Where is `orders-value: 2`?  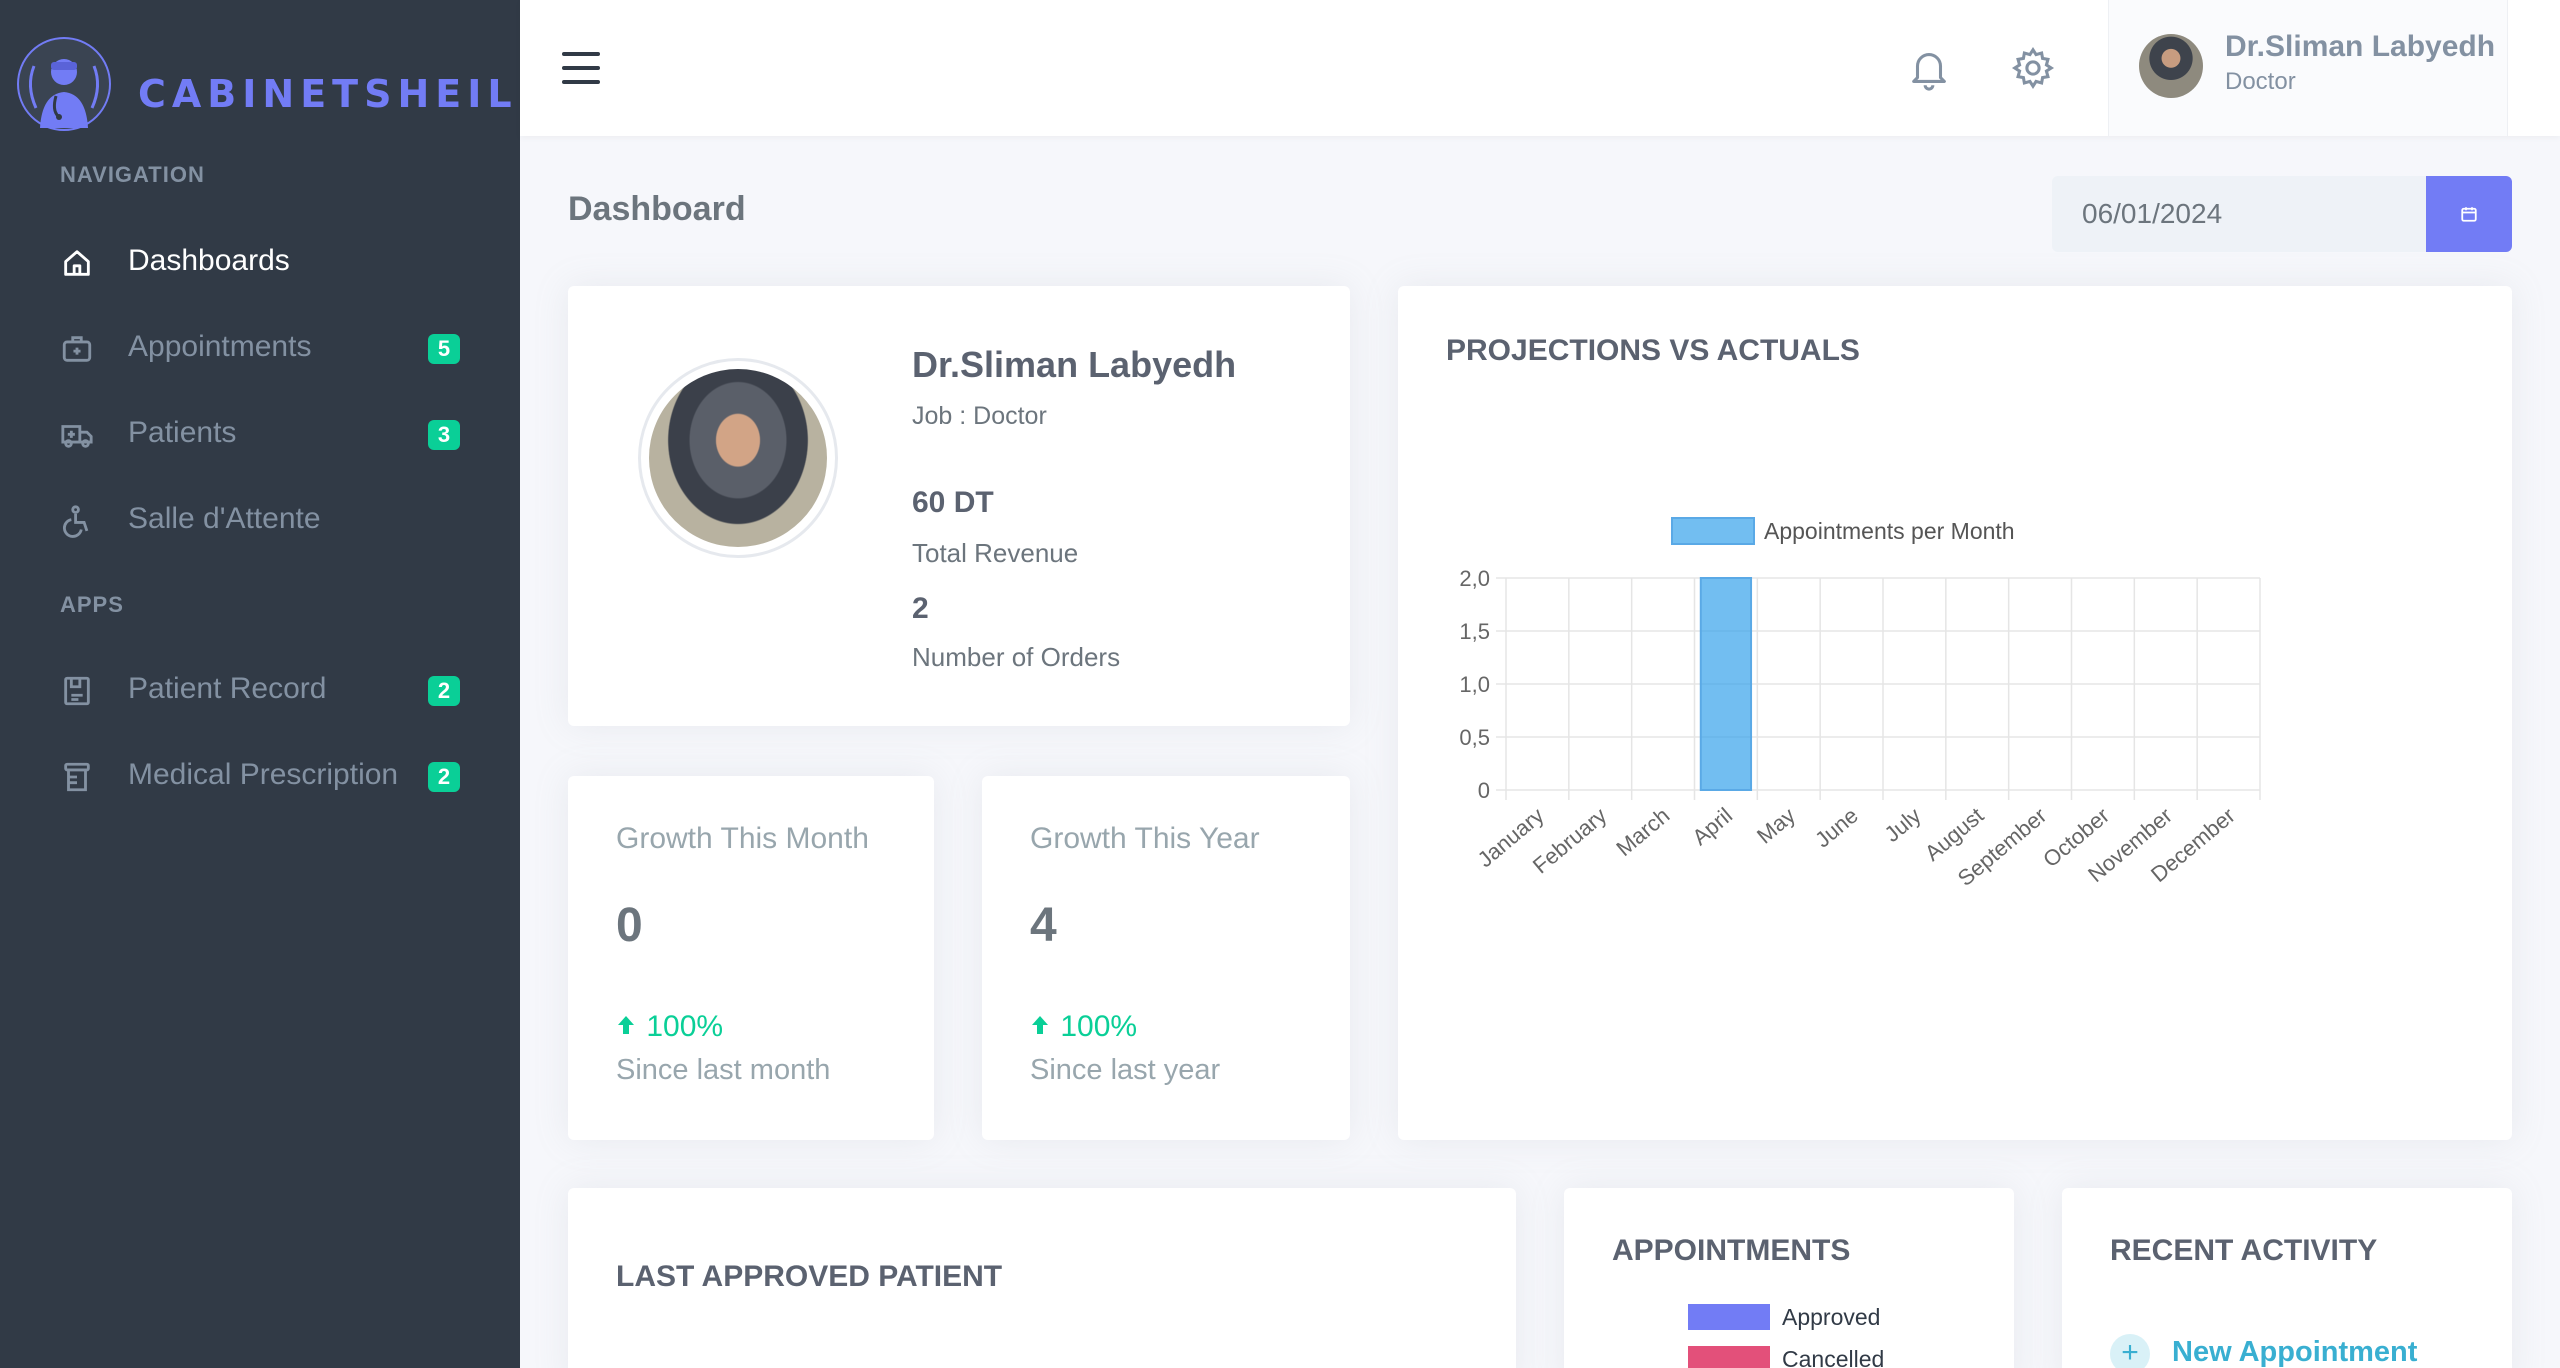
orders-value: 2 is located at coordinates (920, 608).